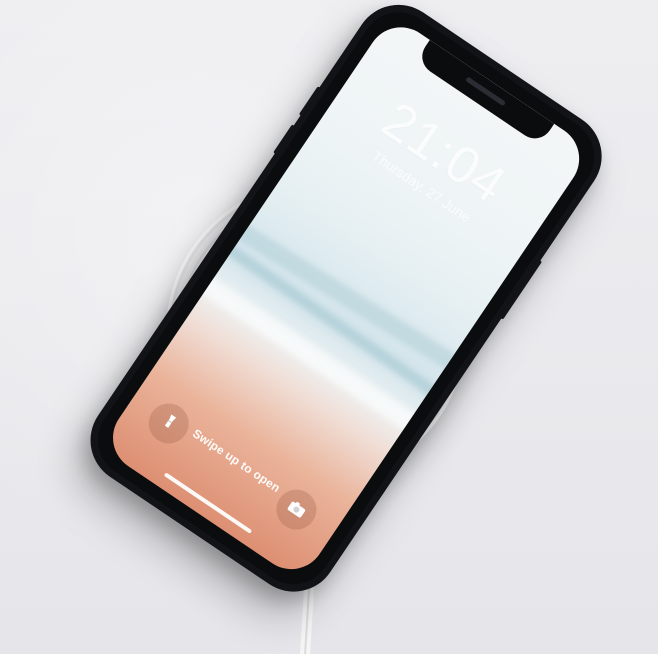  What do you see at coordinates (208, 503) in the screenshot?
I see `home-indicator` at bounding box center [208, 503].